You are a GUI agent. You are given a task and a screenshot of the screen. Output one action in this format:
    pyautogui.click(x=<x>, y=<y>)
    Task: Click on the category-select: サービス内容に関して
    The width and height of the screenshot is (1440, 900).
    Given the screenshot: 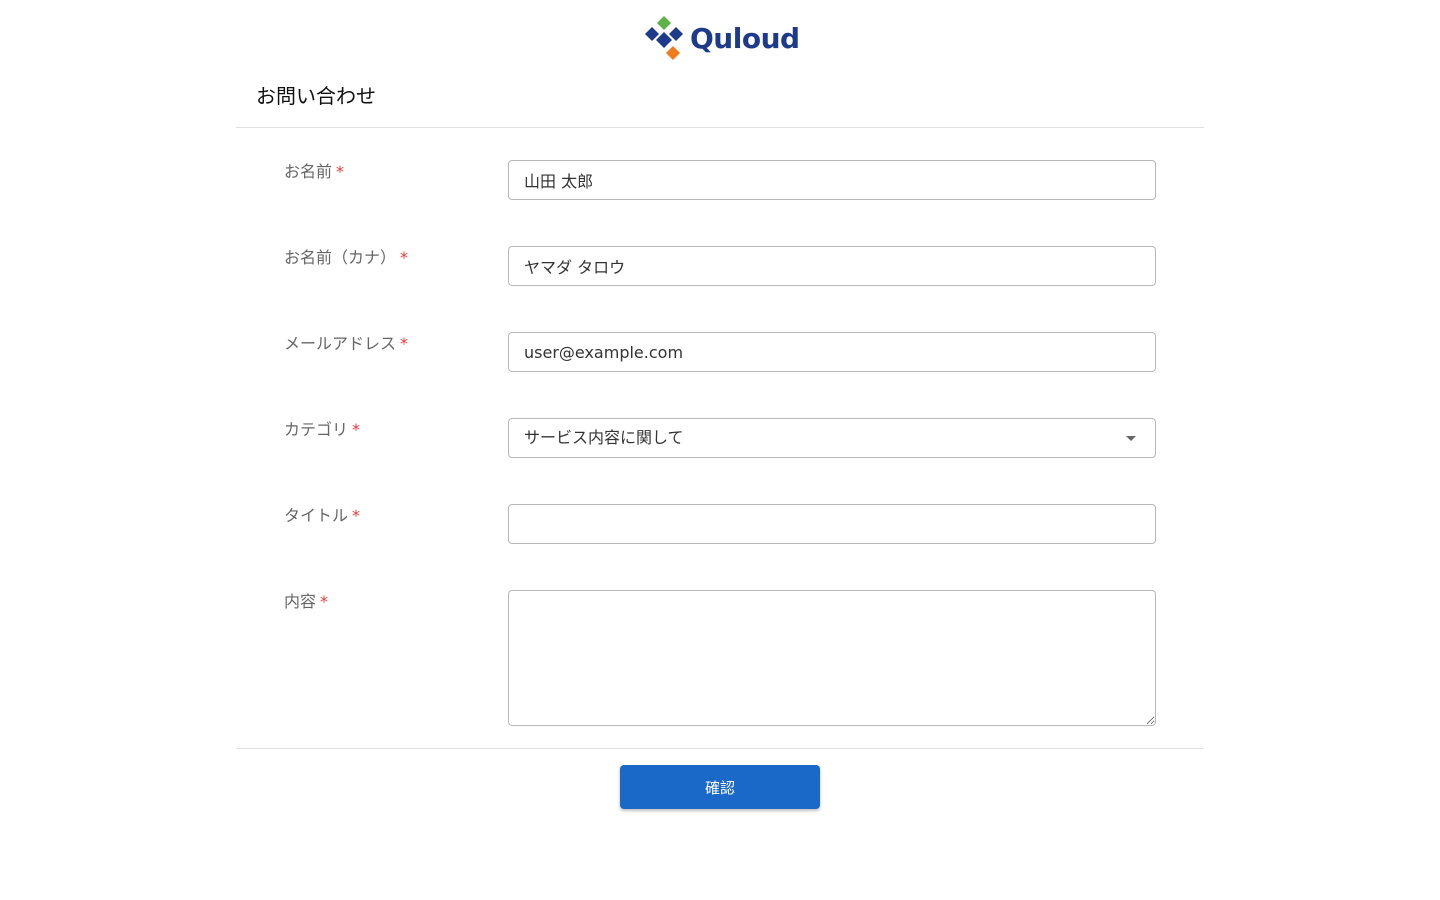 What is the action you would take?
    pyautogui.click(x=832, y=438)
    